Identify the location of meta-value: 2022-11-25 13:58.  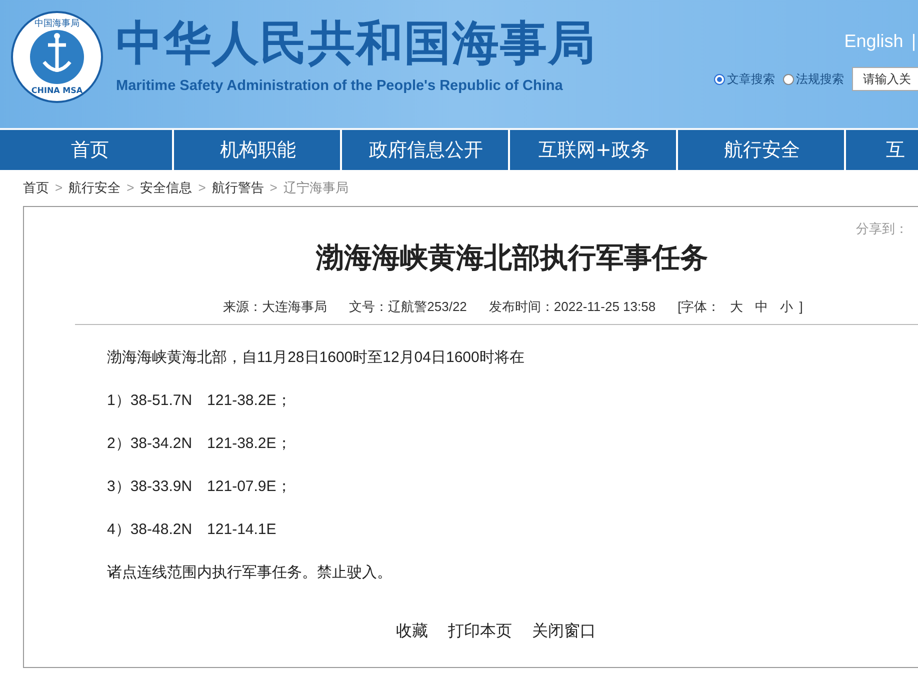
(605, 307).